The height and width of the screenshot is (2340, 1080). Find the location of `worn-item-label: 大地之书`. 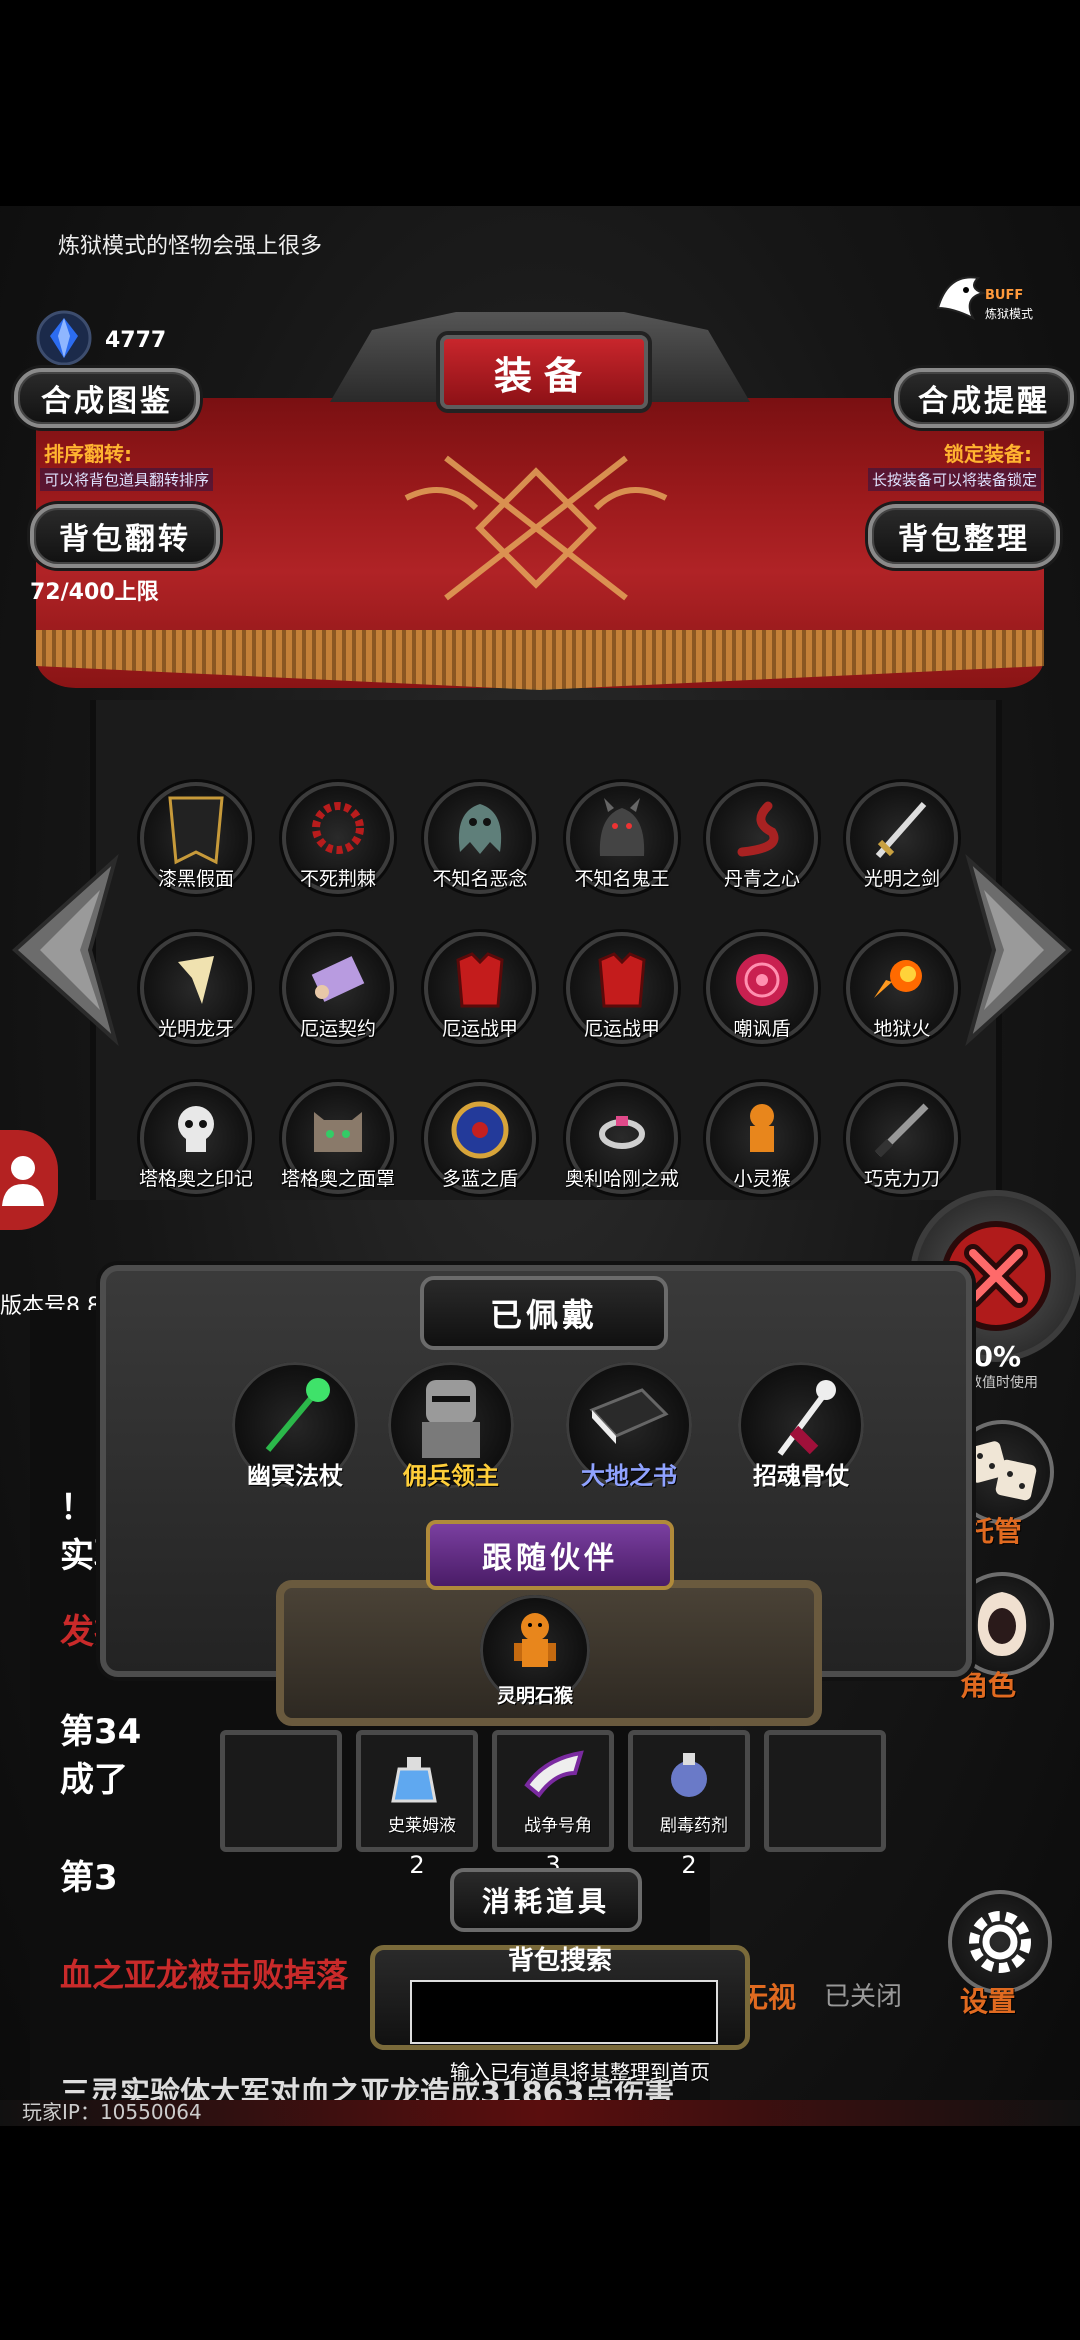

worn-item-label: 大地之书 is located at coordinates (629, 1476).